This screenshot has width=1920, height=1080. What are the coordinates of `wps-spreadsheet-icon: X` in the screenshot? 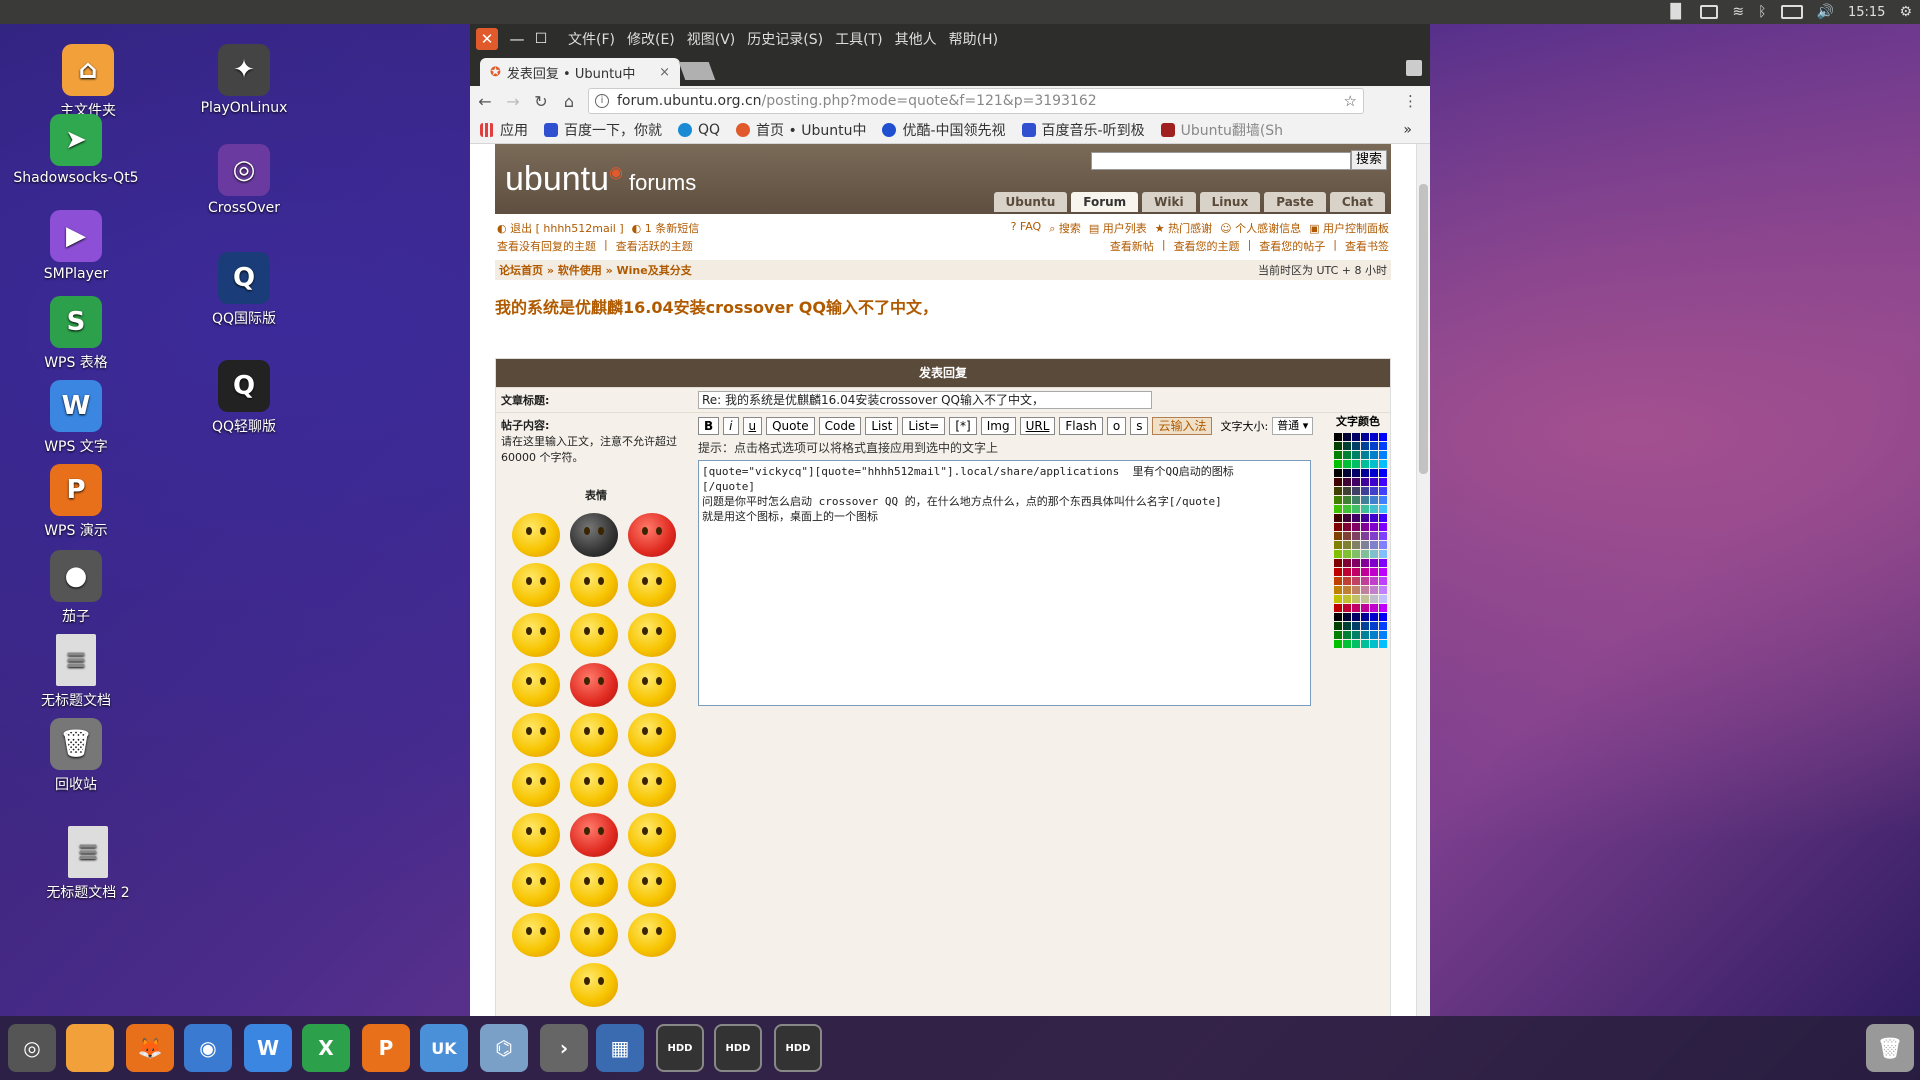 It's located at (326, 1048).